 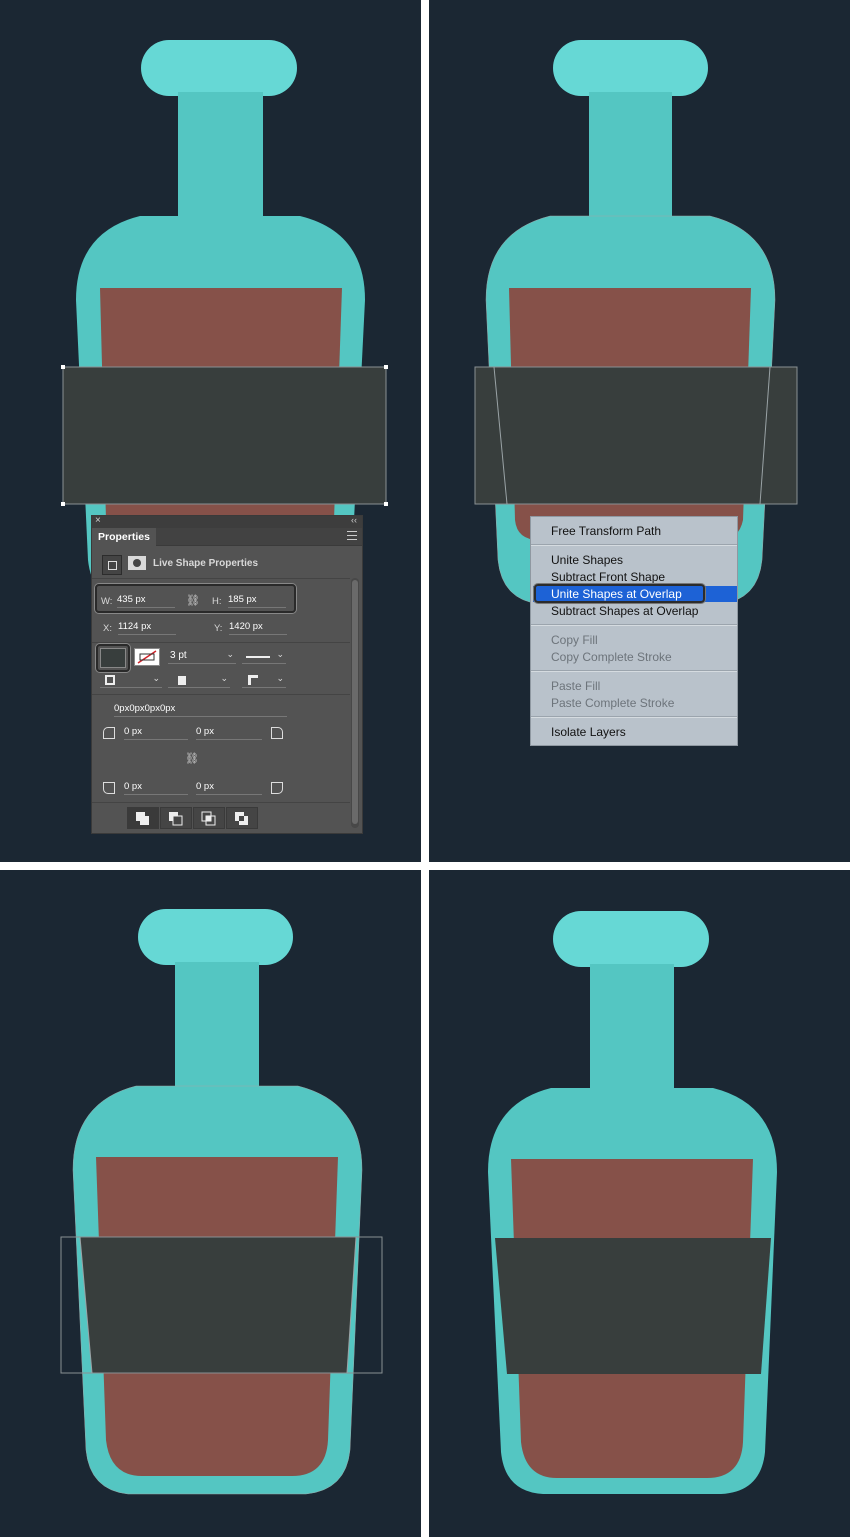 What do you see at coordinates (63, 367) in the screenshot?
I see `handle-tl` at bounding box center [63, 367].